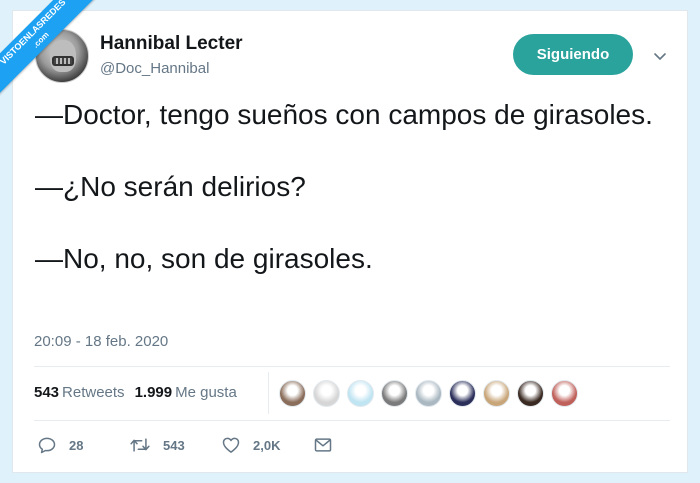  I want to click on retweet-icon, so click(140, 445).